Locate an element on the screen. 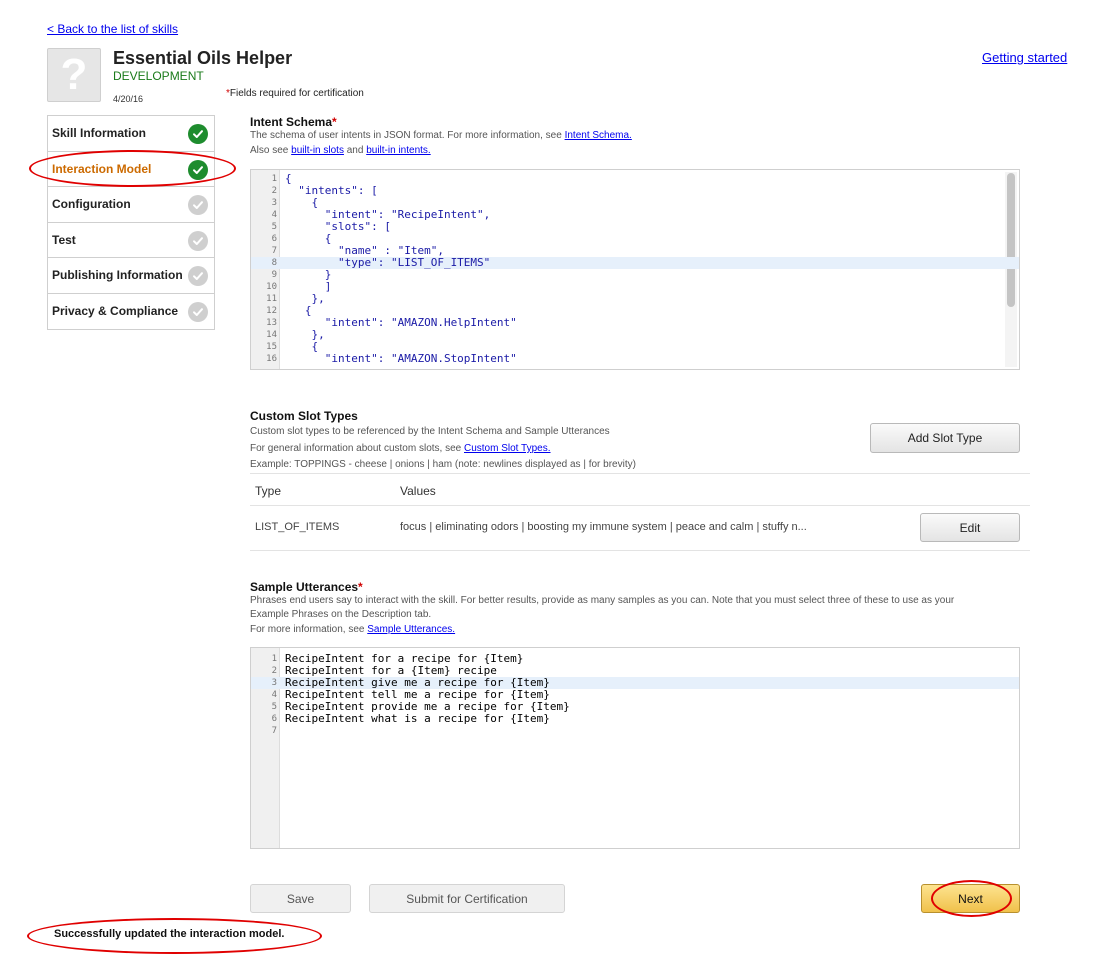 The height and width of the screenshot is (962, 1120). code-line: 14 }, is located at coordinates (635, 335).